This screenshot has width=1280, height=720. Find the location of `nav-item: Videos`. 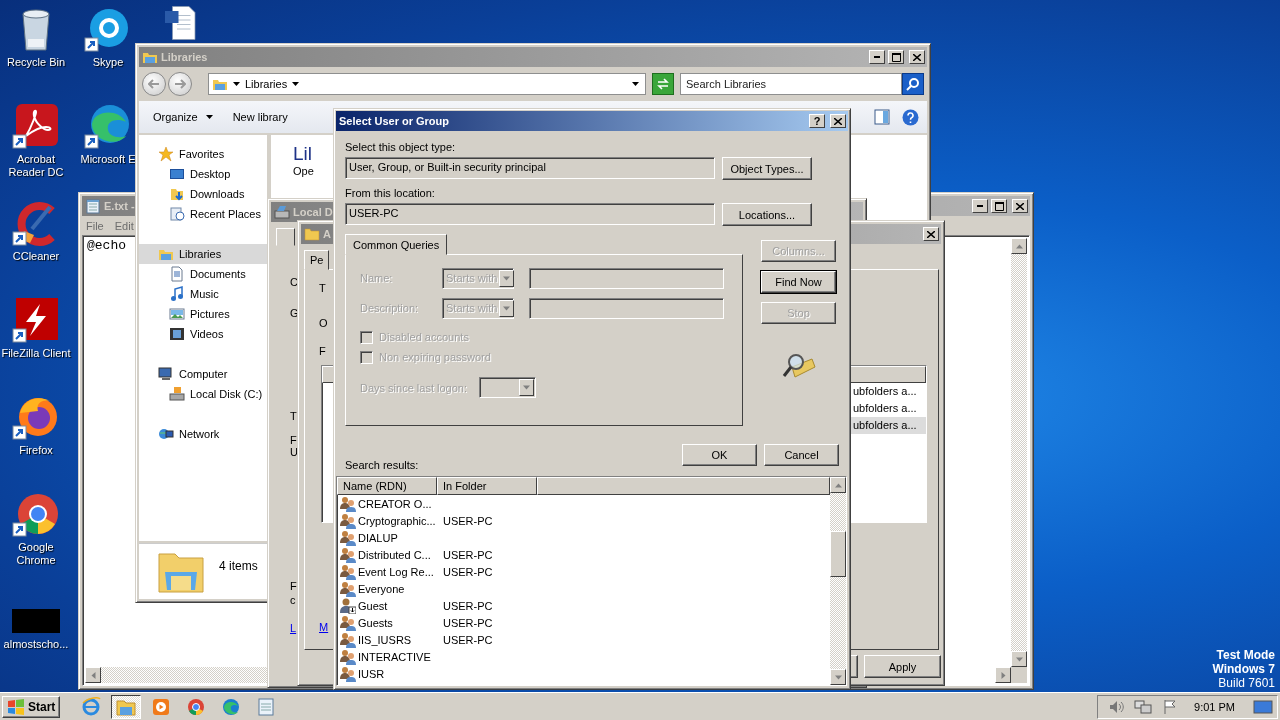

nav-item: Videos is located at coordinates (203, 334).